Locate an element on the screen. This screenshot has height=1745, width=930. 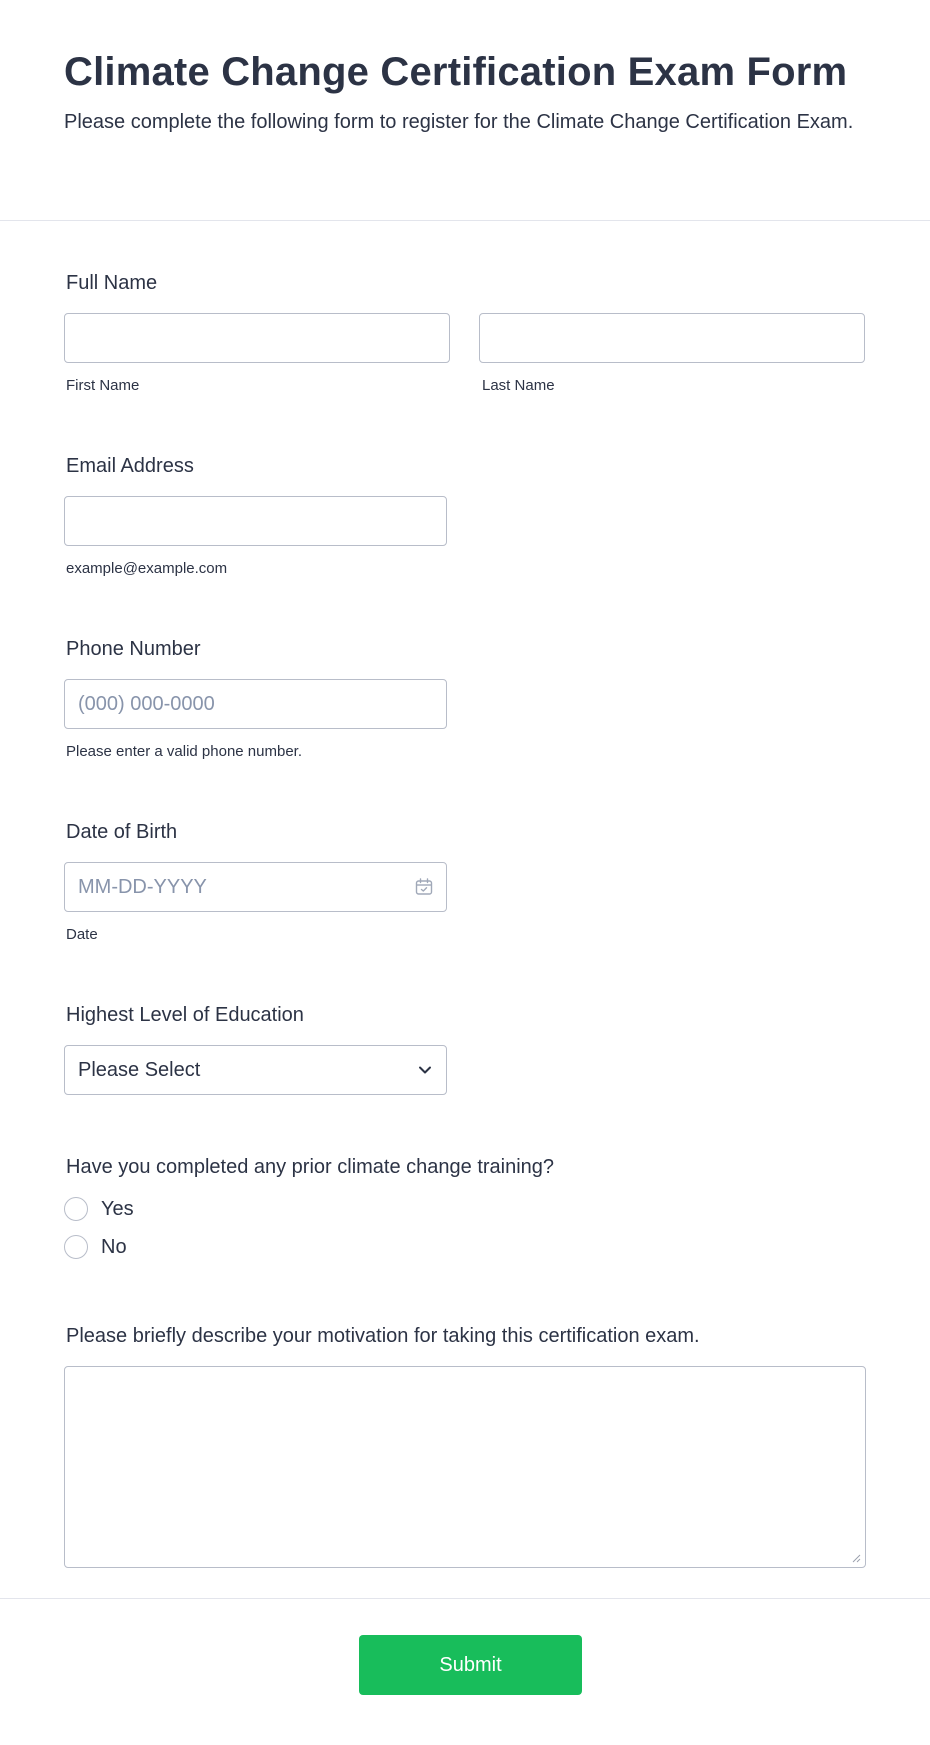
education-select: Please Select is located at coordinates (255, 1070).